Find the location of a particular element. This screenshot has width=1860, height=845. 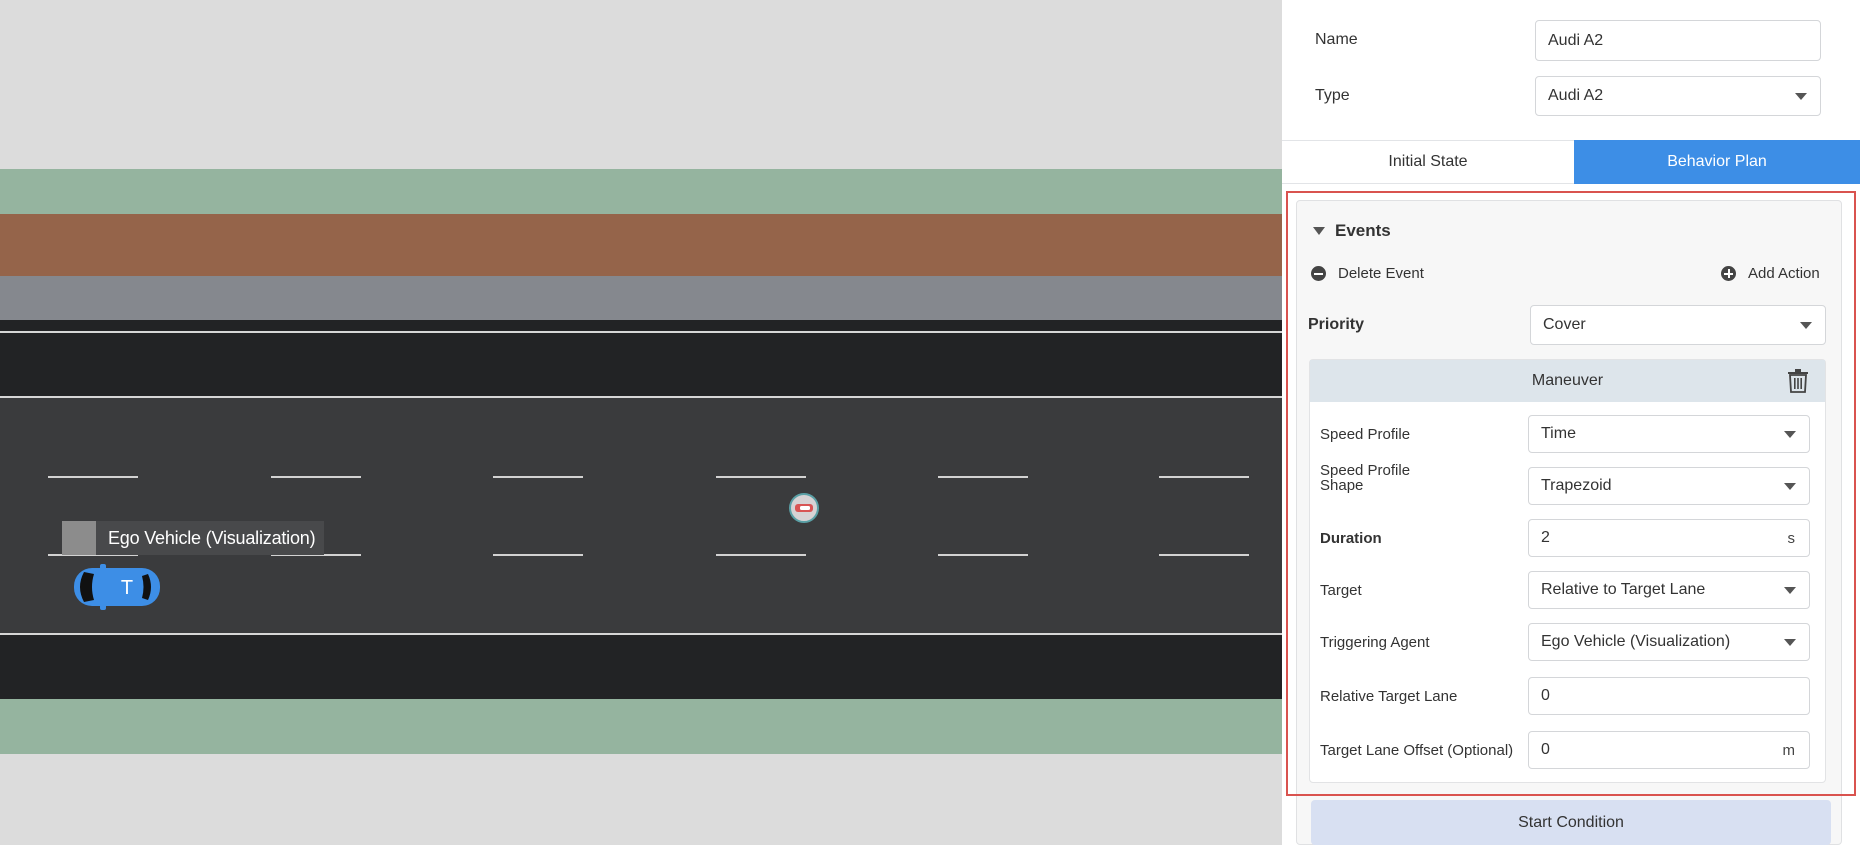

triggering-agent-select: Ego Vehicle (Visualization) is located at coordinates (1669, 642).